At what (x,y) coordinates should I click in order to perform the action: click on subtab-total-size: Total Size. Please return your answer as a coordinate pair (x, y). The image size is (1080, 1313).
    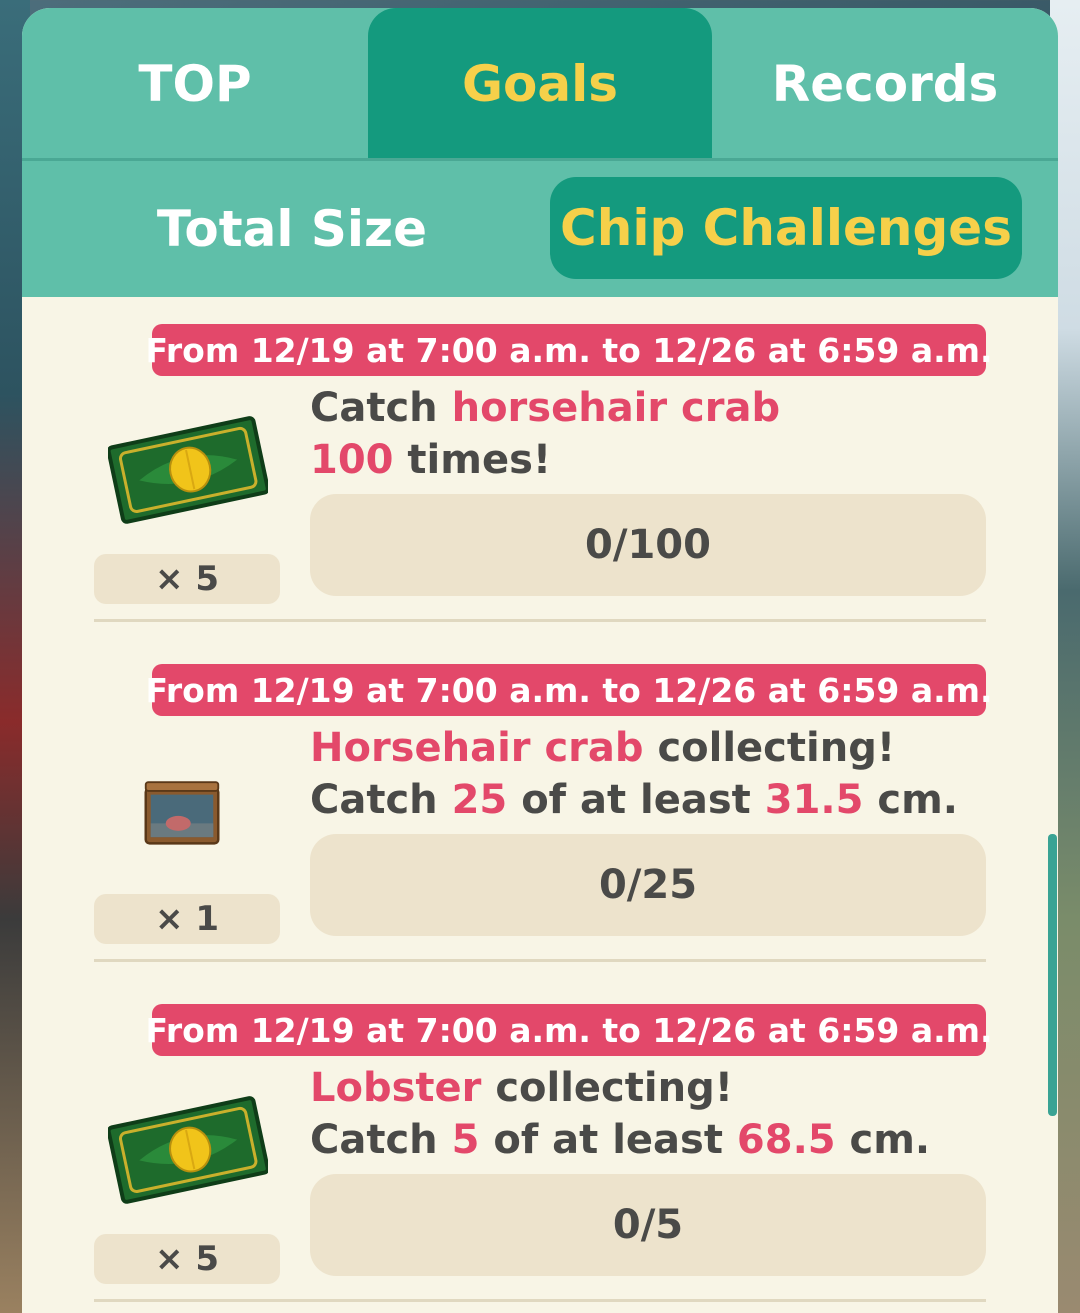
    Looking at the image, I should click on (292, 229).